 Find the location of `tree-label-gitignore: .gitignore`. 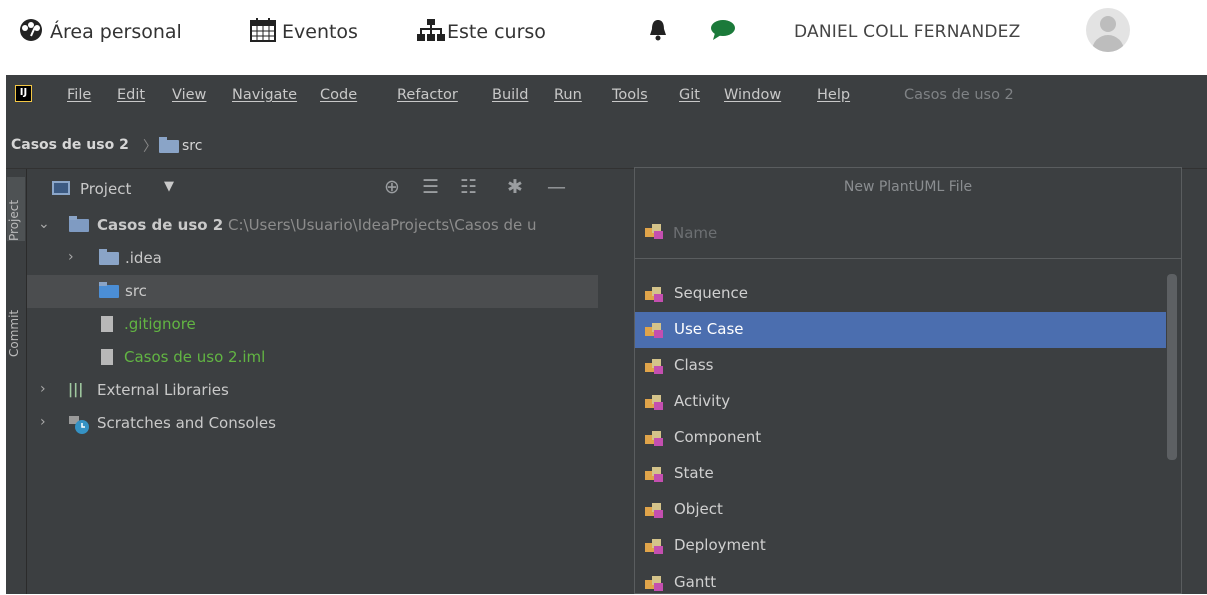

tree-label-gitignore: .gitignore is located at coordinates (160, 324).